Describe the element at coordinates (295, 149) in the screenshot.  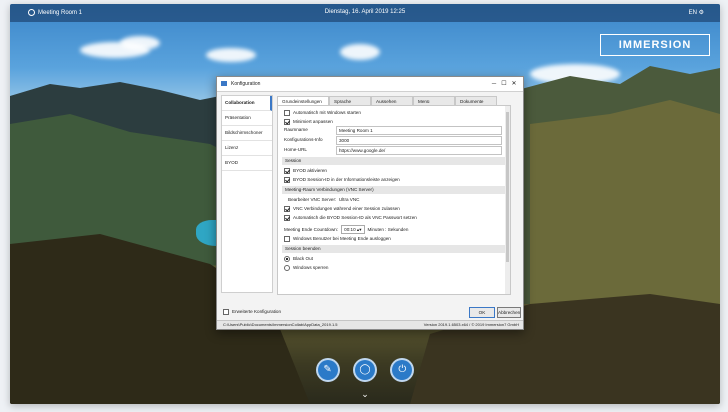
I see `home-url-label: Home-URL` at that location.